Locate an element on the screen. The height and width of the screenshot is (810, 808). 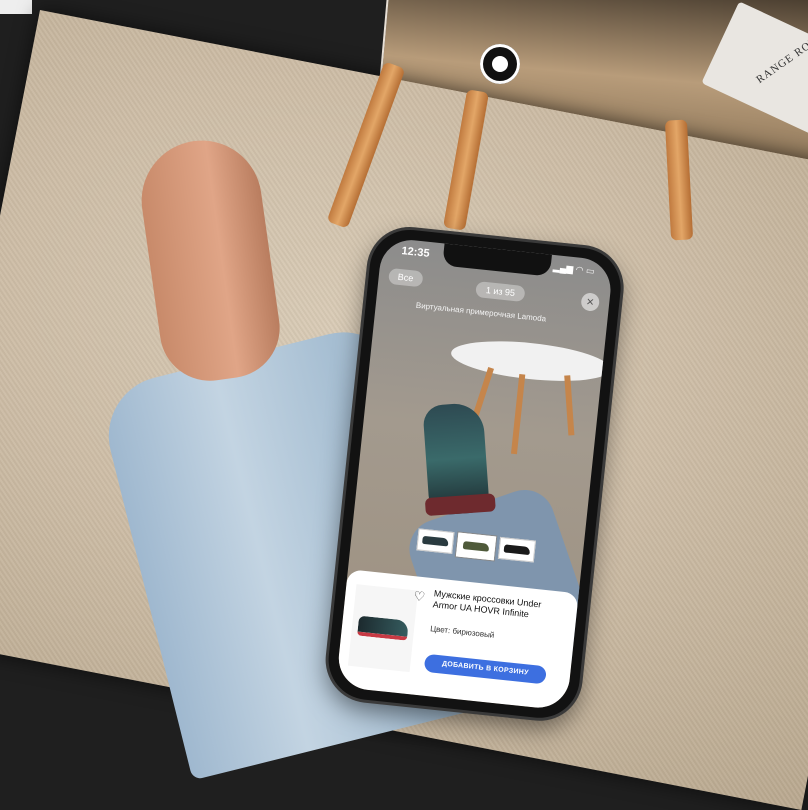
heart-icon: ♡ is located at coordinates (419, 596).